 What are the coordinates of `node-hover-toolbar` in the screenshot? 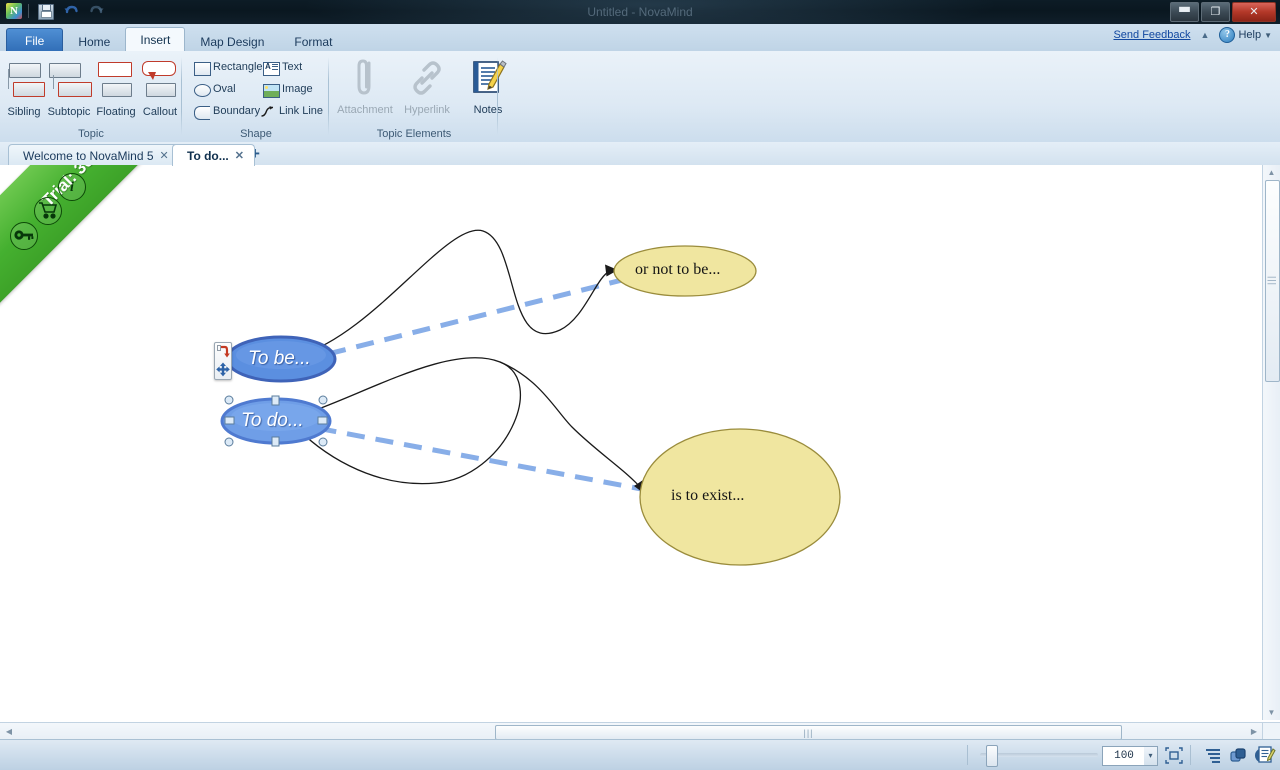 It's located at (223, 361).